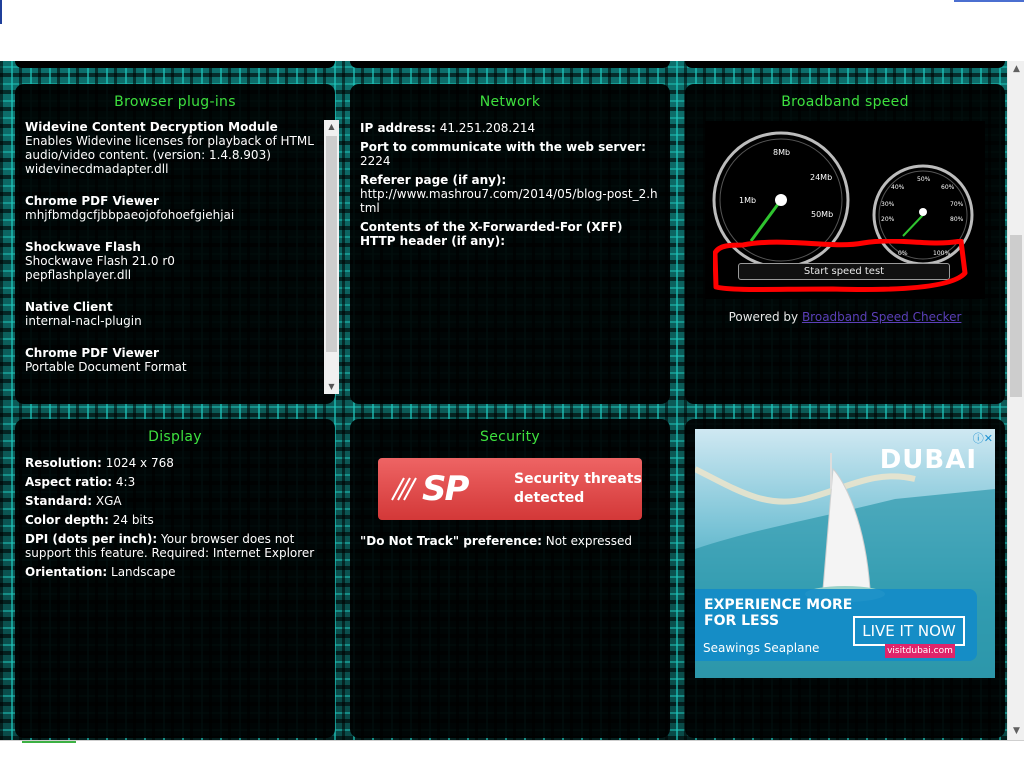 The image size is (1024, 769). Describe the element at coordinates (445, 489) in the screenshot. I see `sp-logo-text: SP` at that location.